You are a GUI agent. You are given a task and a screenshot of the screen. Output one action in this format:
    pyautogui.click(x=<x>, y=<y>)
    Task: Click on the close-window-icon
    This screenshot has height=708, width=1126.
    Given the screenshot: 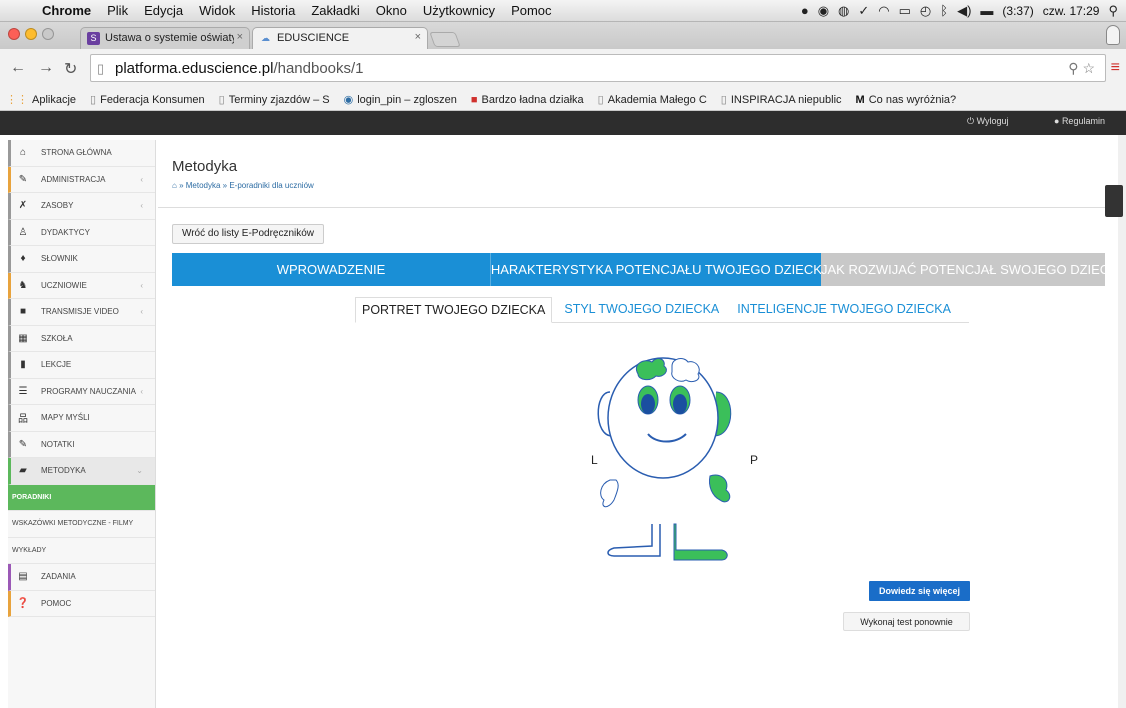 What is the action you would take?
    pyautogui.click(x=14, y=34)
    